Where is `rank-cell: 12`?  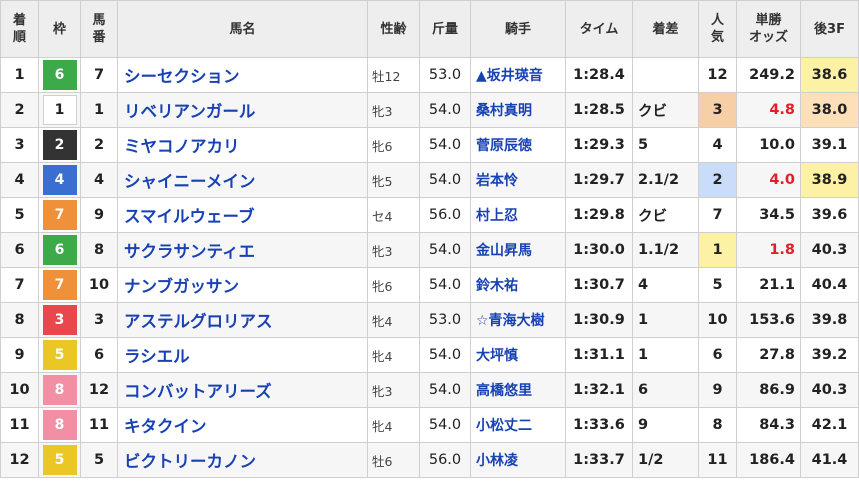 rank-cell: 12 is located at coordinates (19, 460).